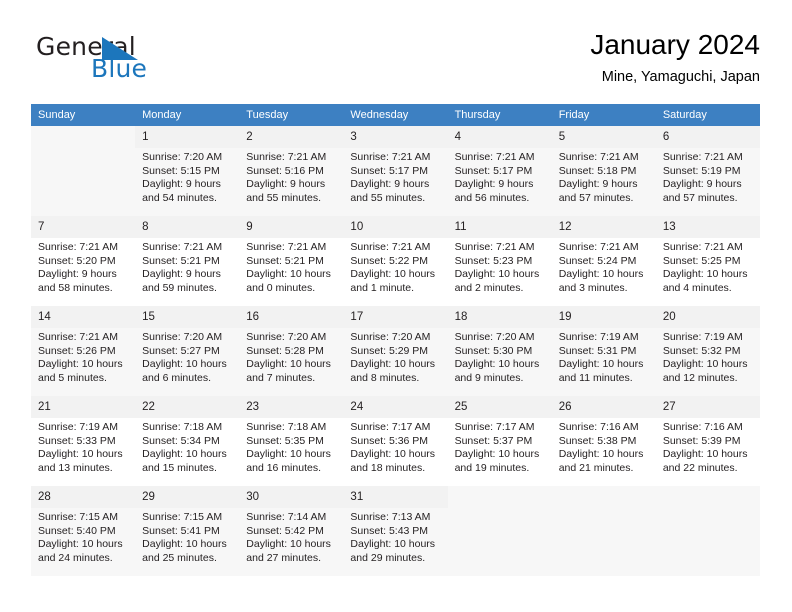 This screenshot has height=612, width=792. What do you see at coordinates (285, 530) in the screenshot?
I see `day-sunset-text: Sunset: 5:42 PM` at bounding box center [285, 530].